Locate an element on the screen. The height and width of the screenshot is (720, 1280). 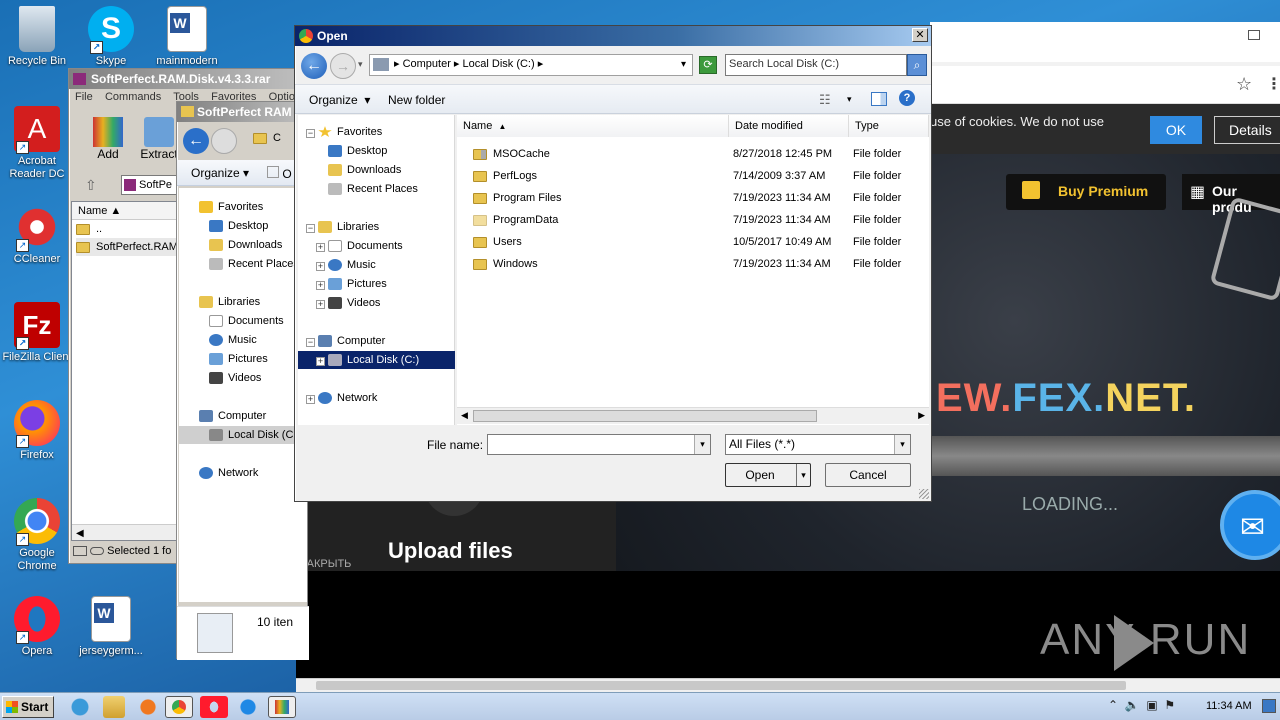
forward-button is located at coordinates (224, 141).